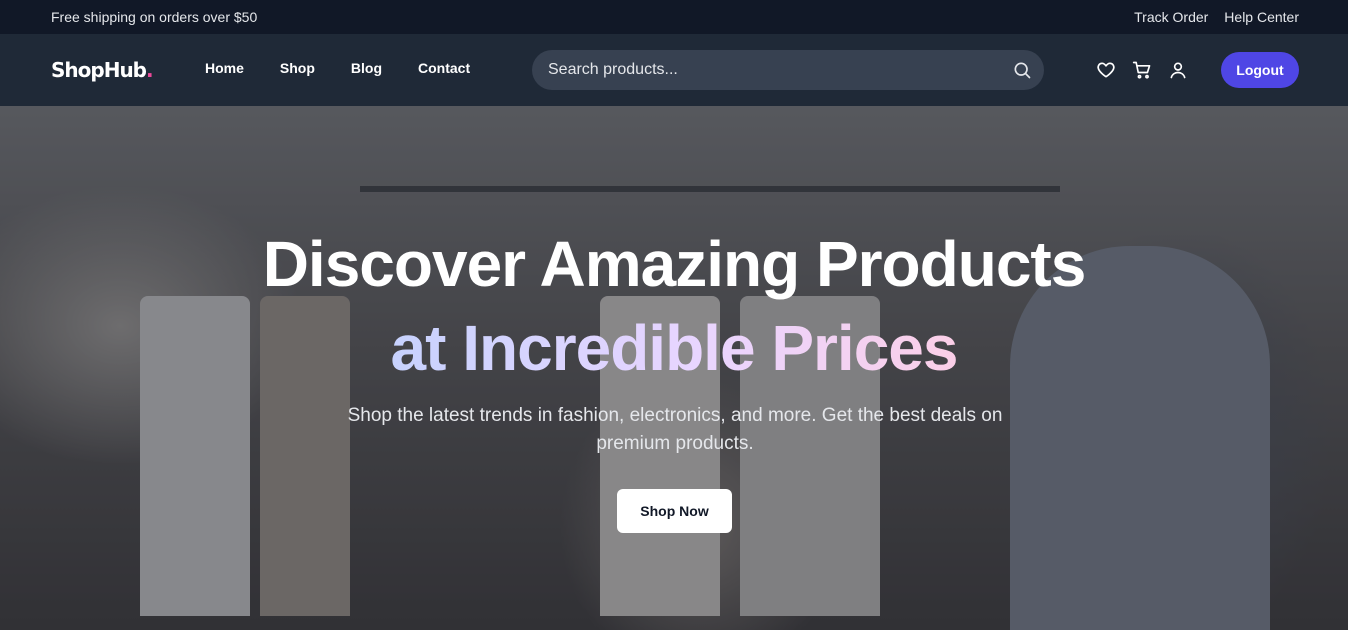 This screenshot has height=630, width=1348. I want to click on user-icon, so click(1178, 70).